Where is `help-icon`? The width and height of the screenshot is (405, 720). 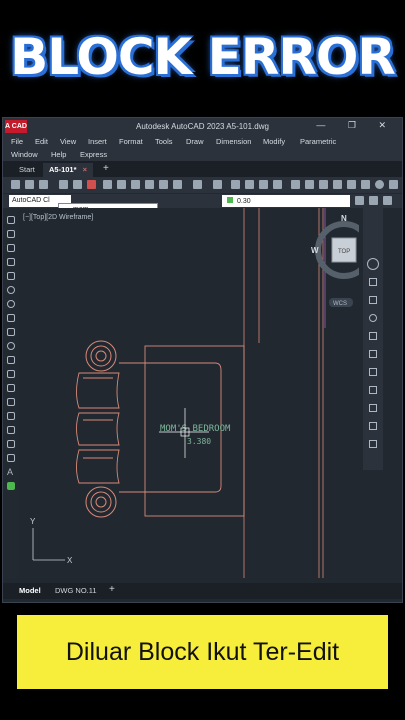 help-icon is located at coordinates (379, 184).